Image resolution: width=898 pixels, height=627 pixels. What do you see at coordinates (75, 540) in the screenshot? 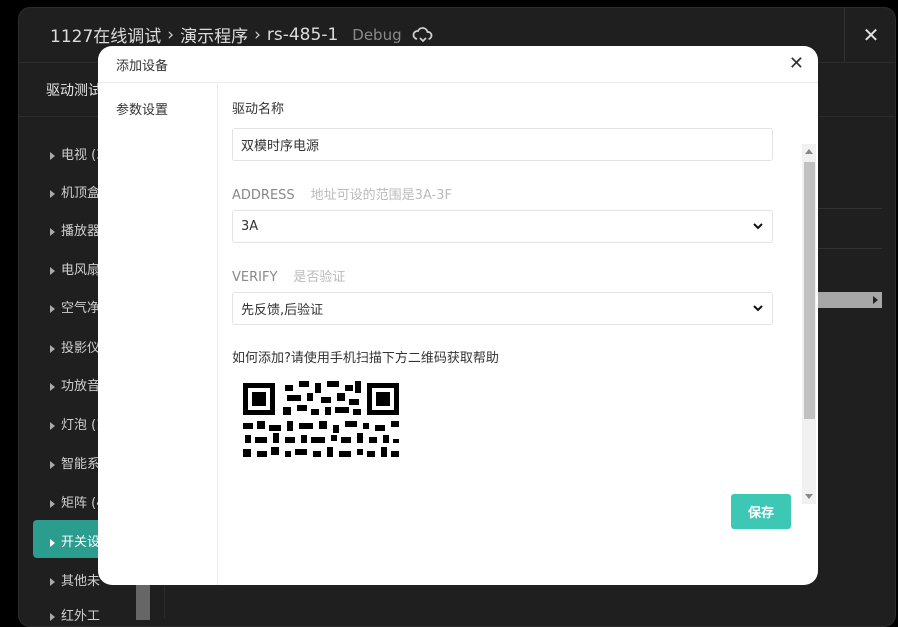
I see `tree-item-active: 开关设` at bounding box center [75, 540].